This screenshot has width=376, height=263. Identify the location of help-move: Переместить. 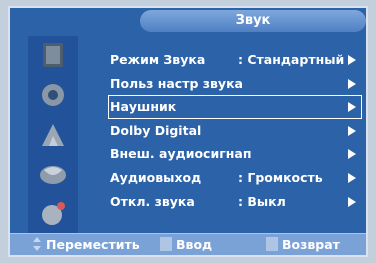
(86, 245).